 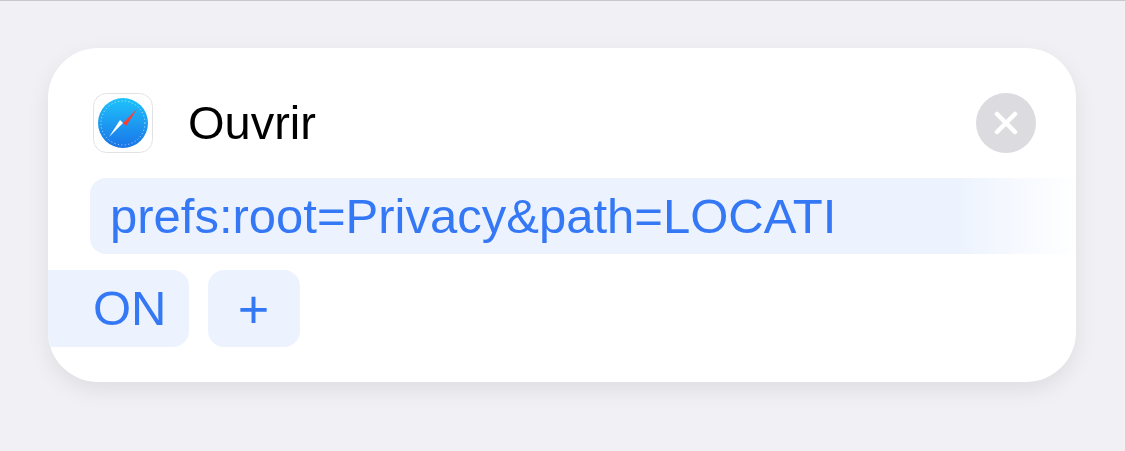 What do you see at coordinates (252, 123) in the screenshot?
I see `action-title: Ouvrir` at bounding box center [252, 123].